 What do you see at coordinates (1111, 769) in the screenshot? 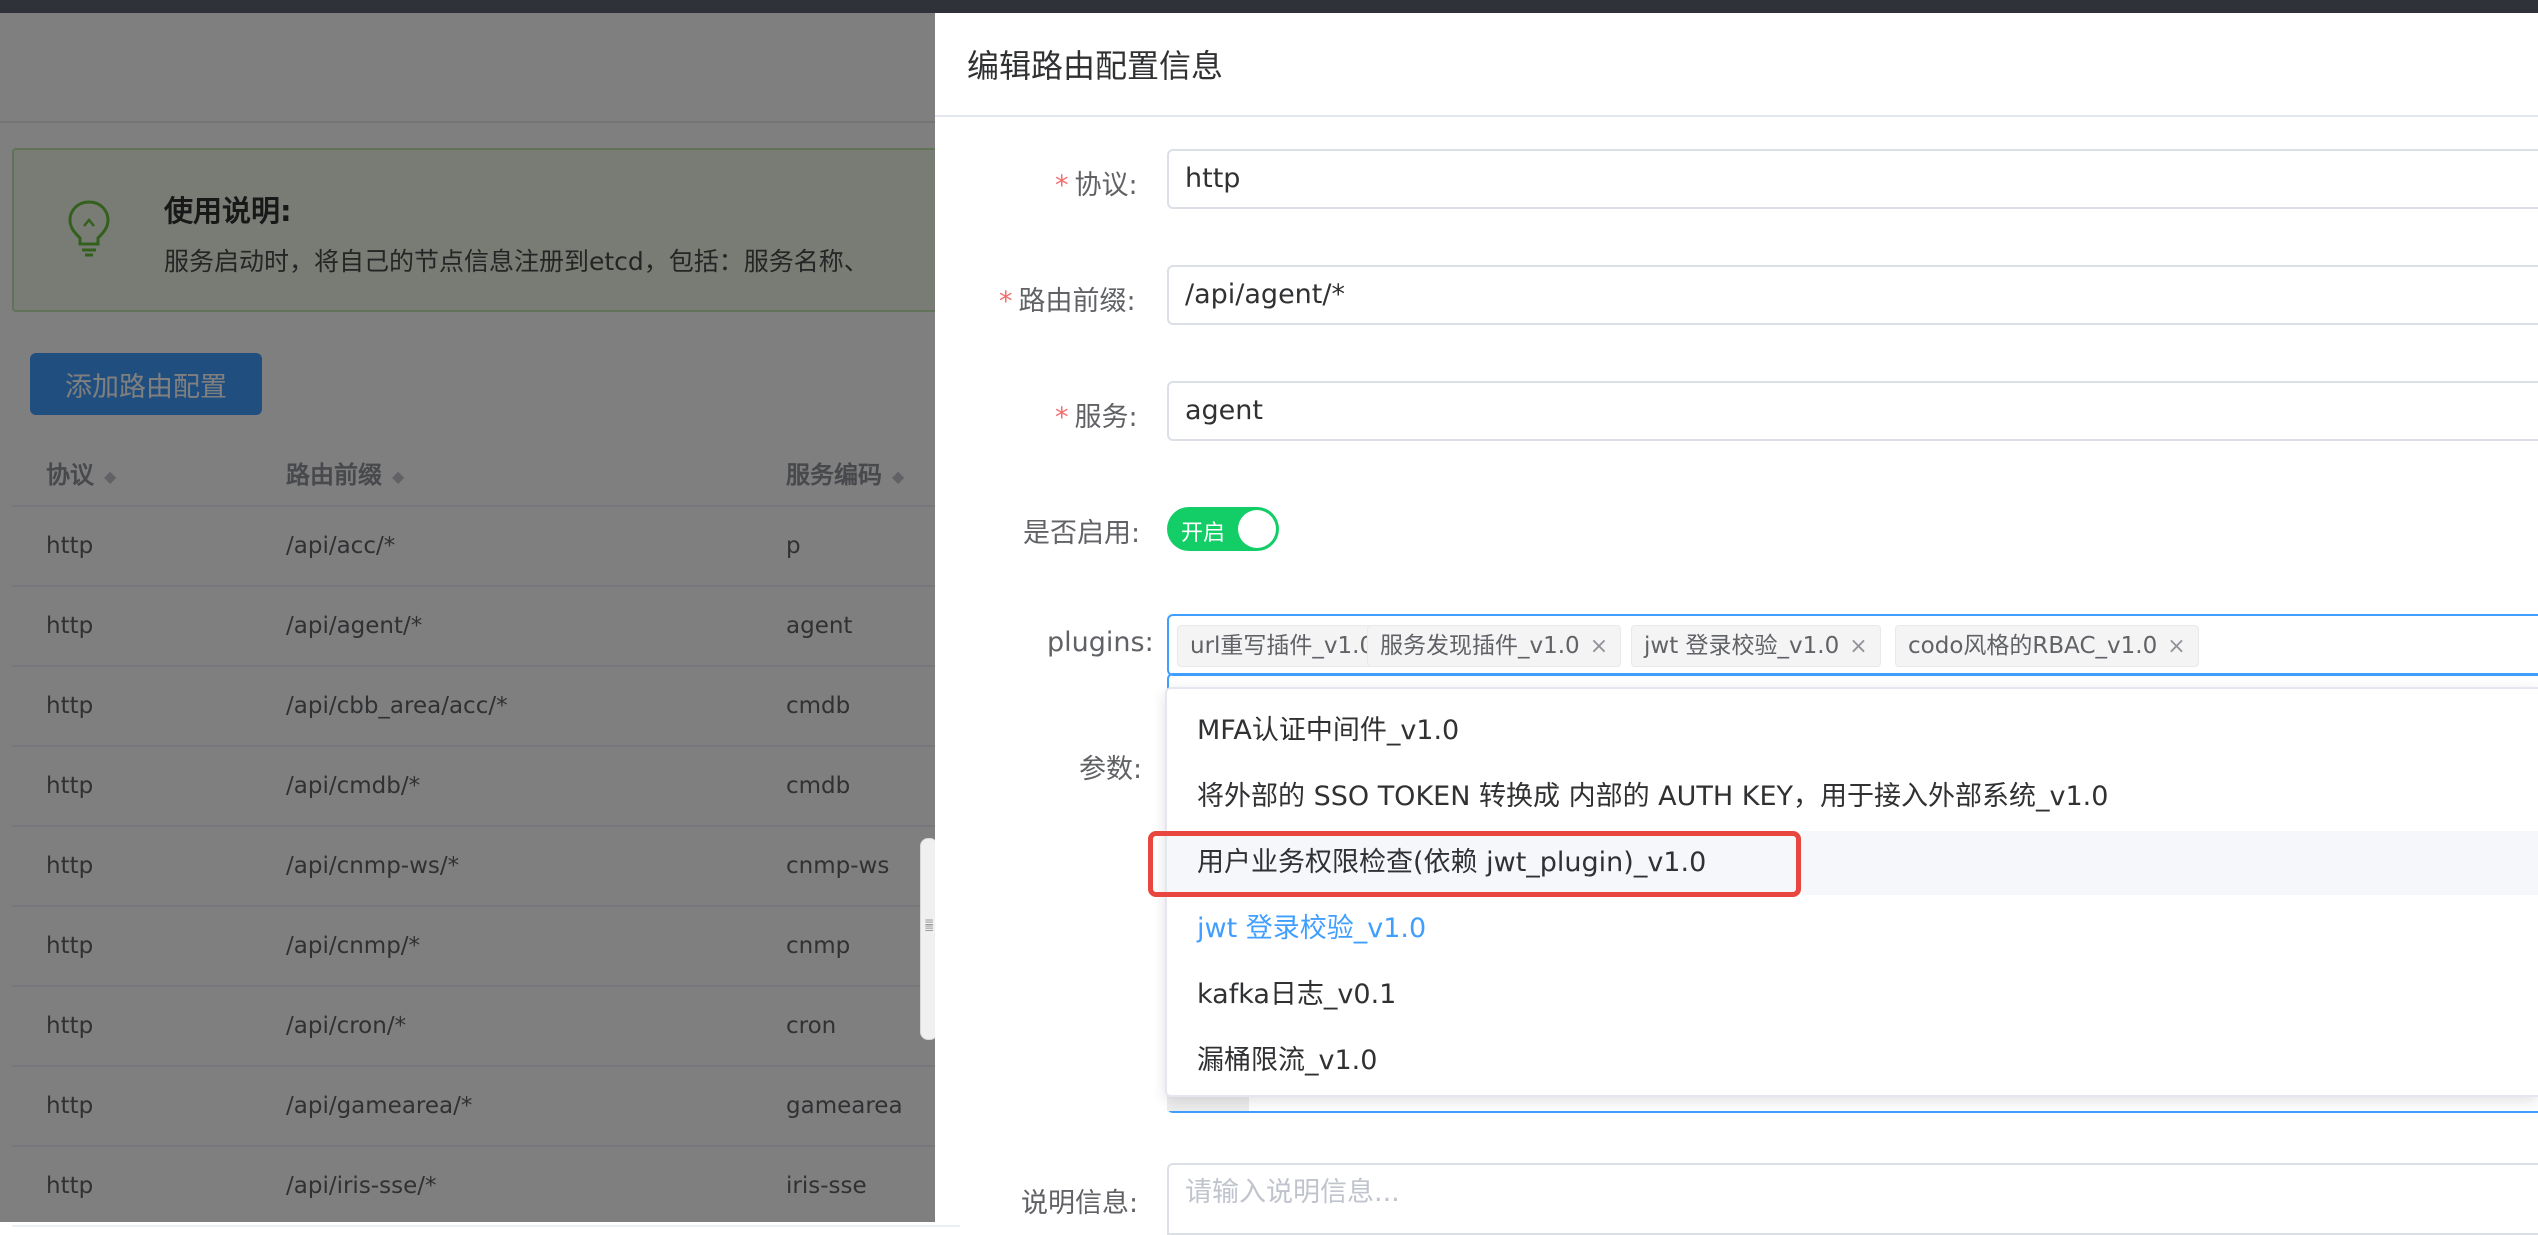
I see `params-label: 参数:` at bounding box center [1111, 769].